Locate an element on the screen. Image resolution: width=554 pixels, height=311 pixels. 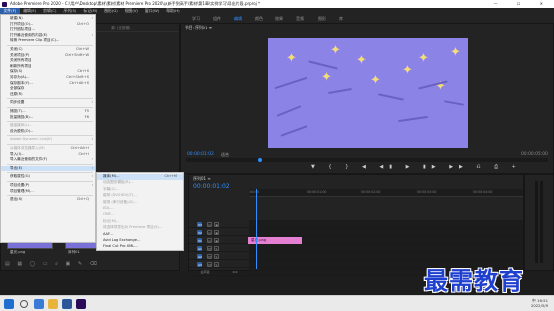
word-app-icon is located at coordinates (67, 304).